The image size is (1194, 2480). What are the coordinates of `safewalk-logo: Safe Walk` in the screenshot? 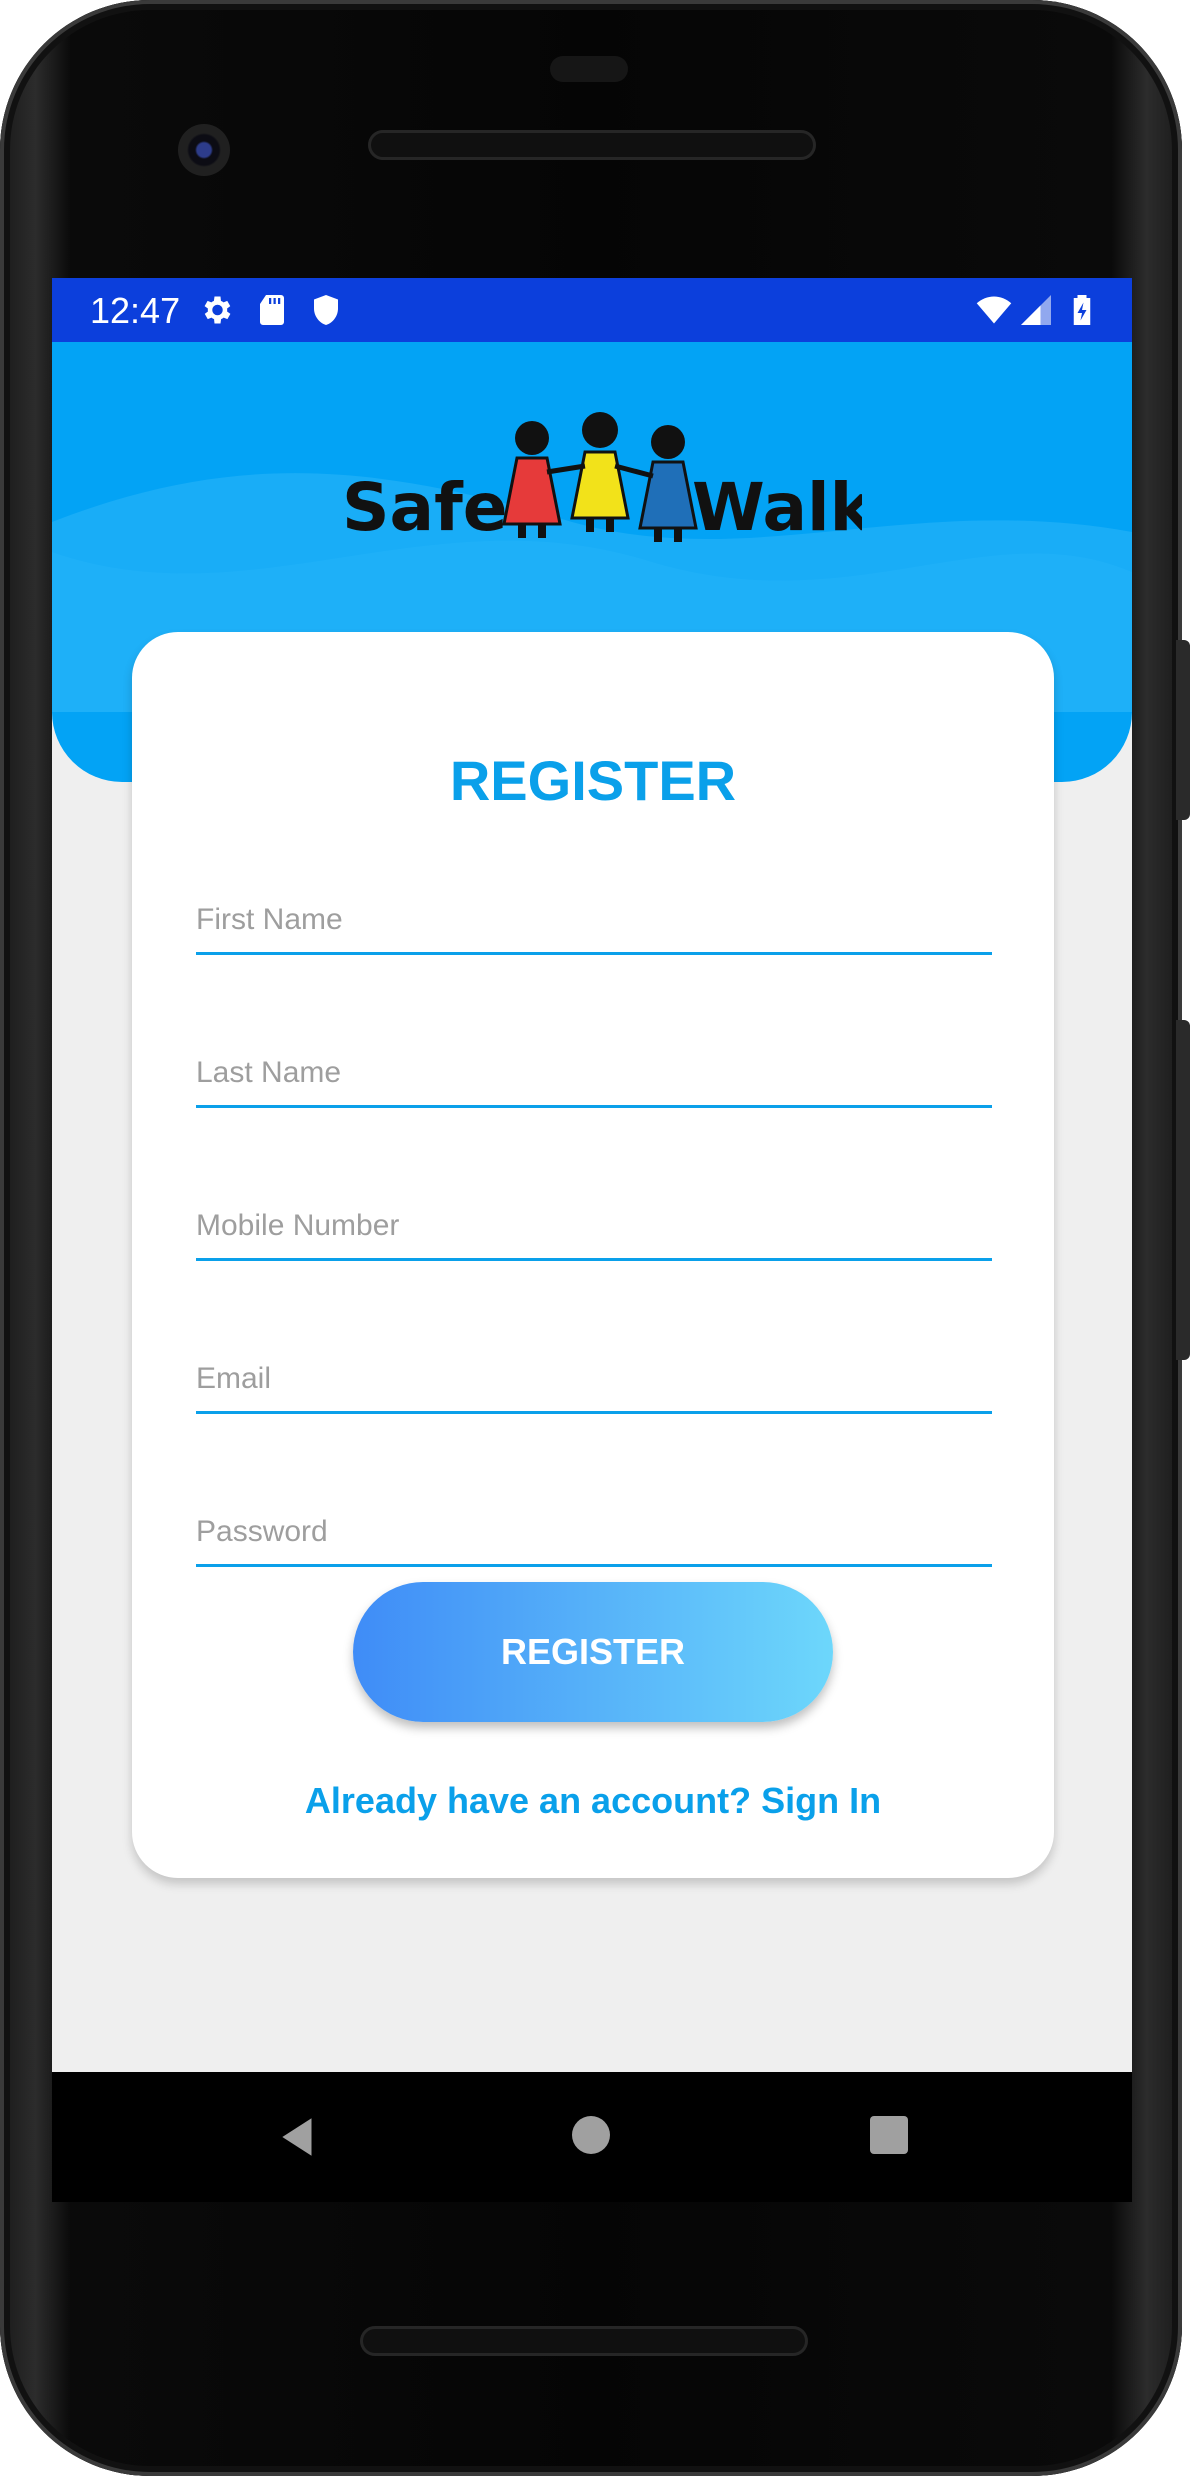 It's located at (602, 479).